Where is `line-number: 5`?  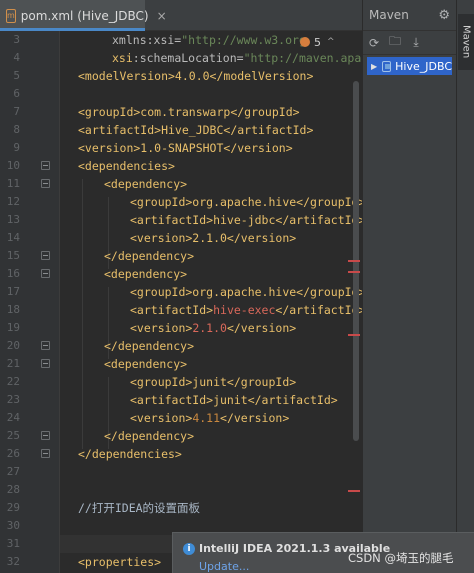 line-number: 5 is located at coordinates (16, 75).